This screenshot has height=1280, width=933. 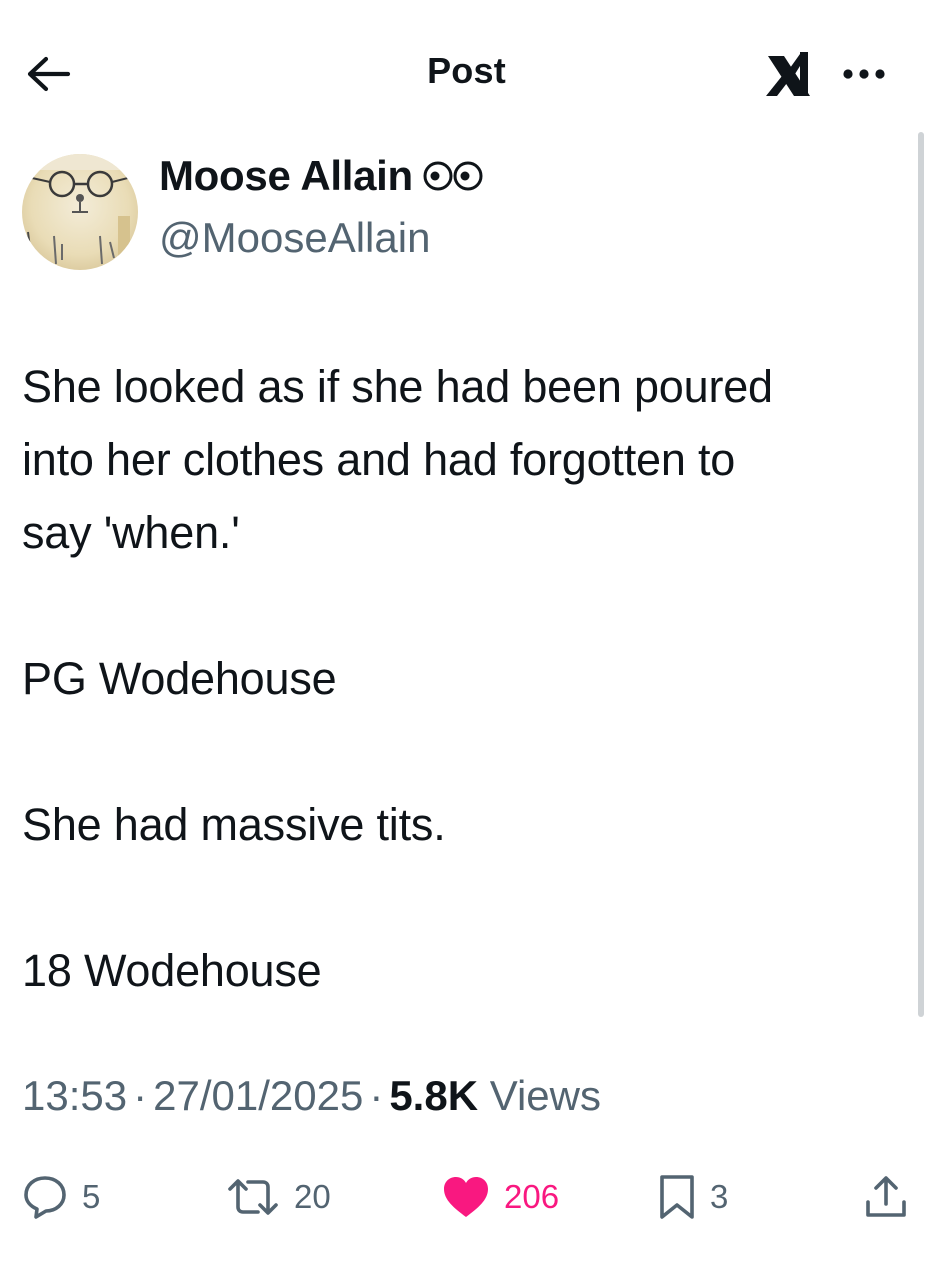 I want to click on bookmark-count: 3, so click(x=719, y=1196).